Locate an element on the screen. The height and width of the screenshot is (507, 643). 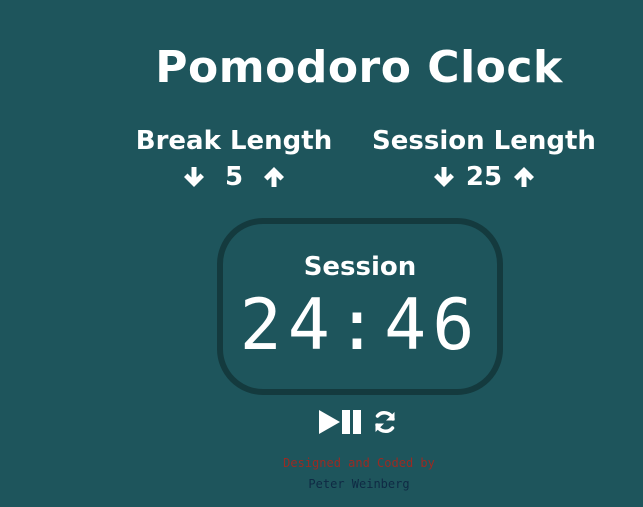
timer-time: 24:46 is located at coordinates (360, 325).